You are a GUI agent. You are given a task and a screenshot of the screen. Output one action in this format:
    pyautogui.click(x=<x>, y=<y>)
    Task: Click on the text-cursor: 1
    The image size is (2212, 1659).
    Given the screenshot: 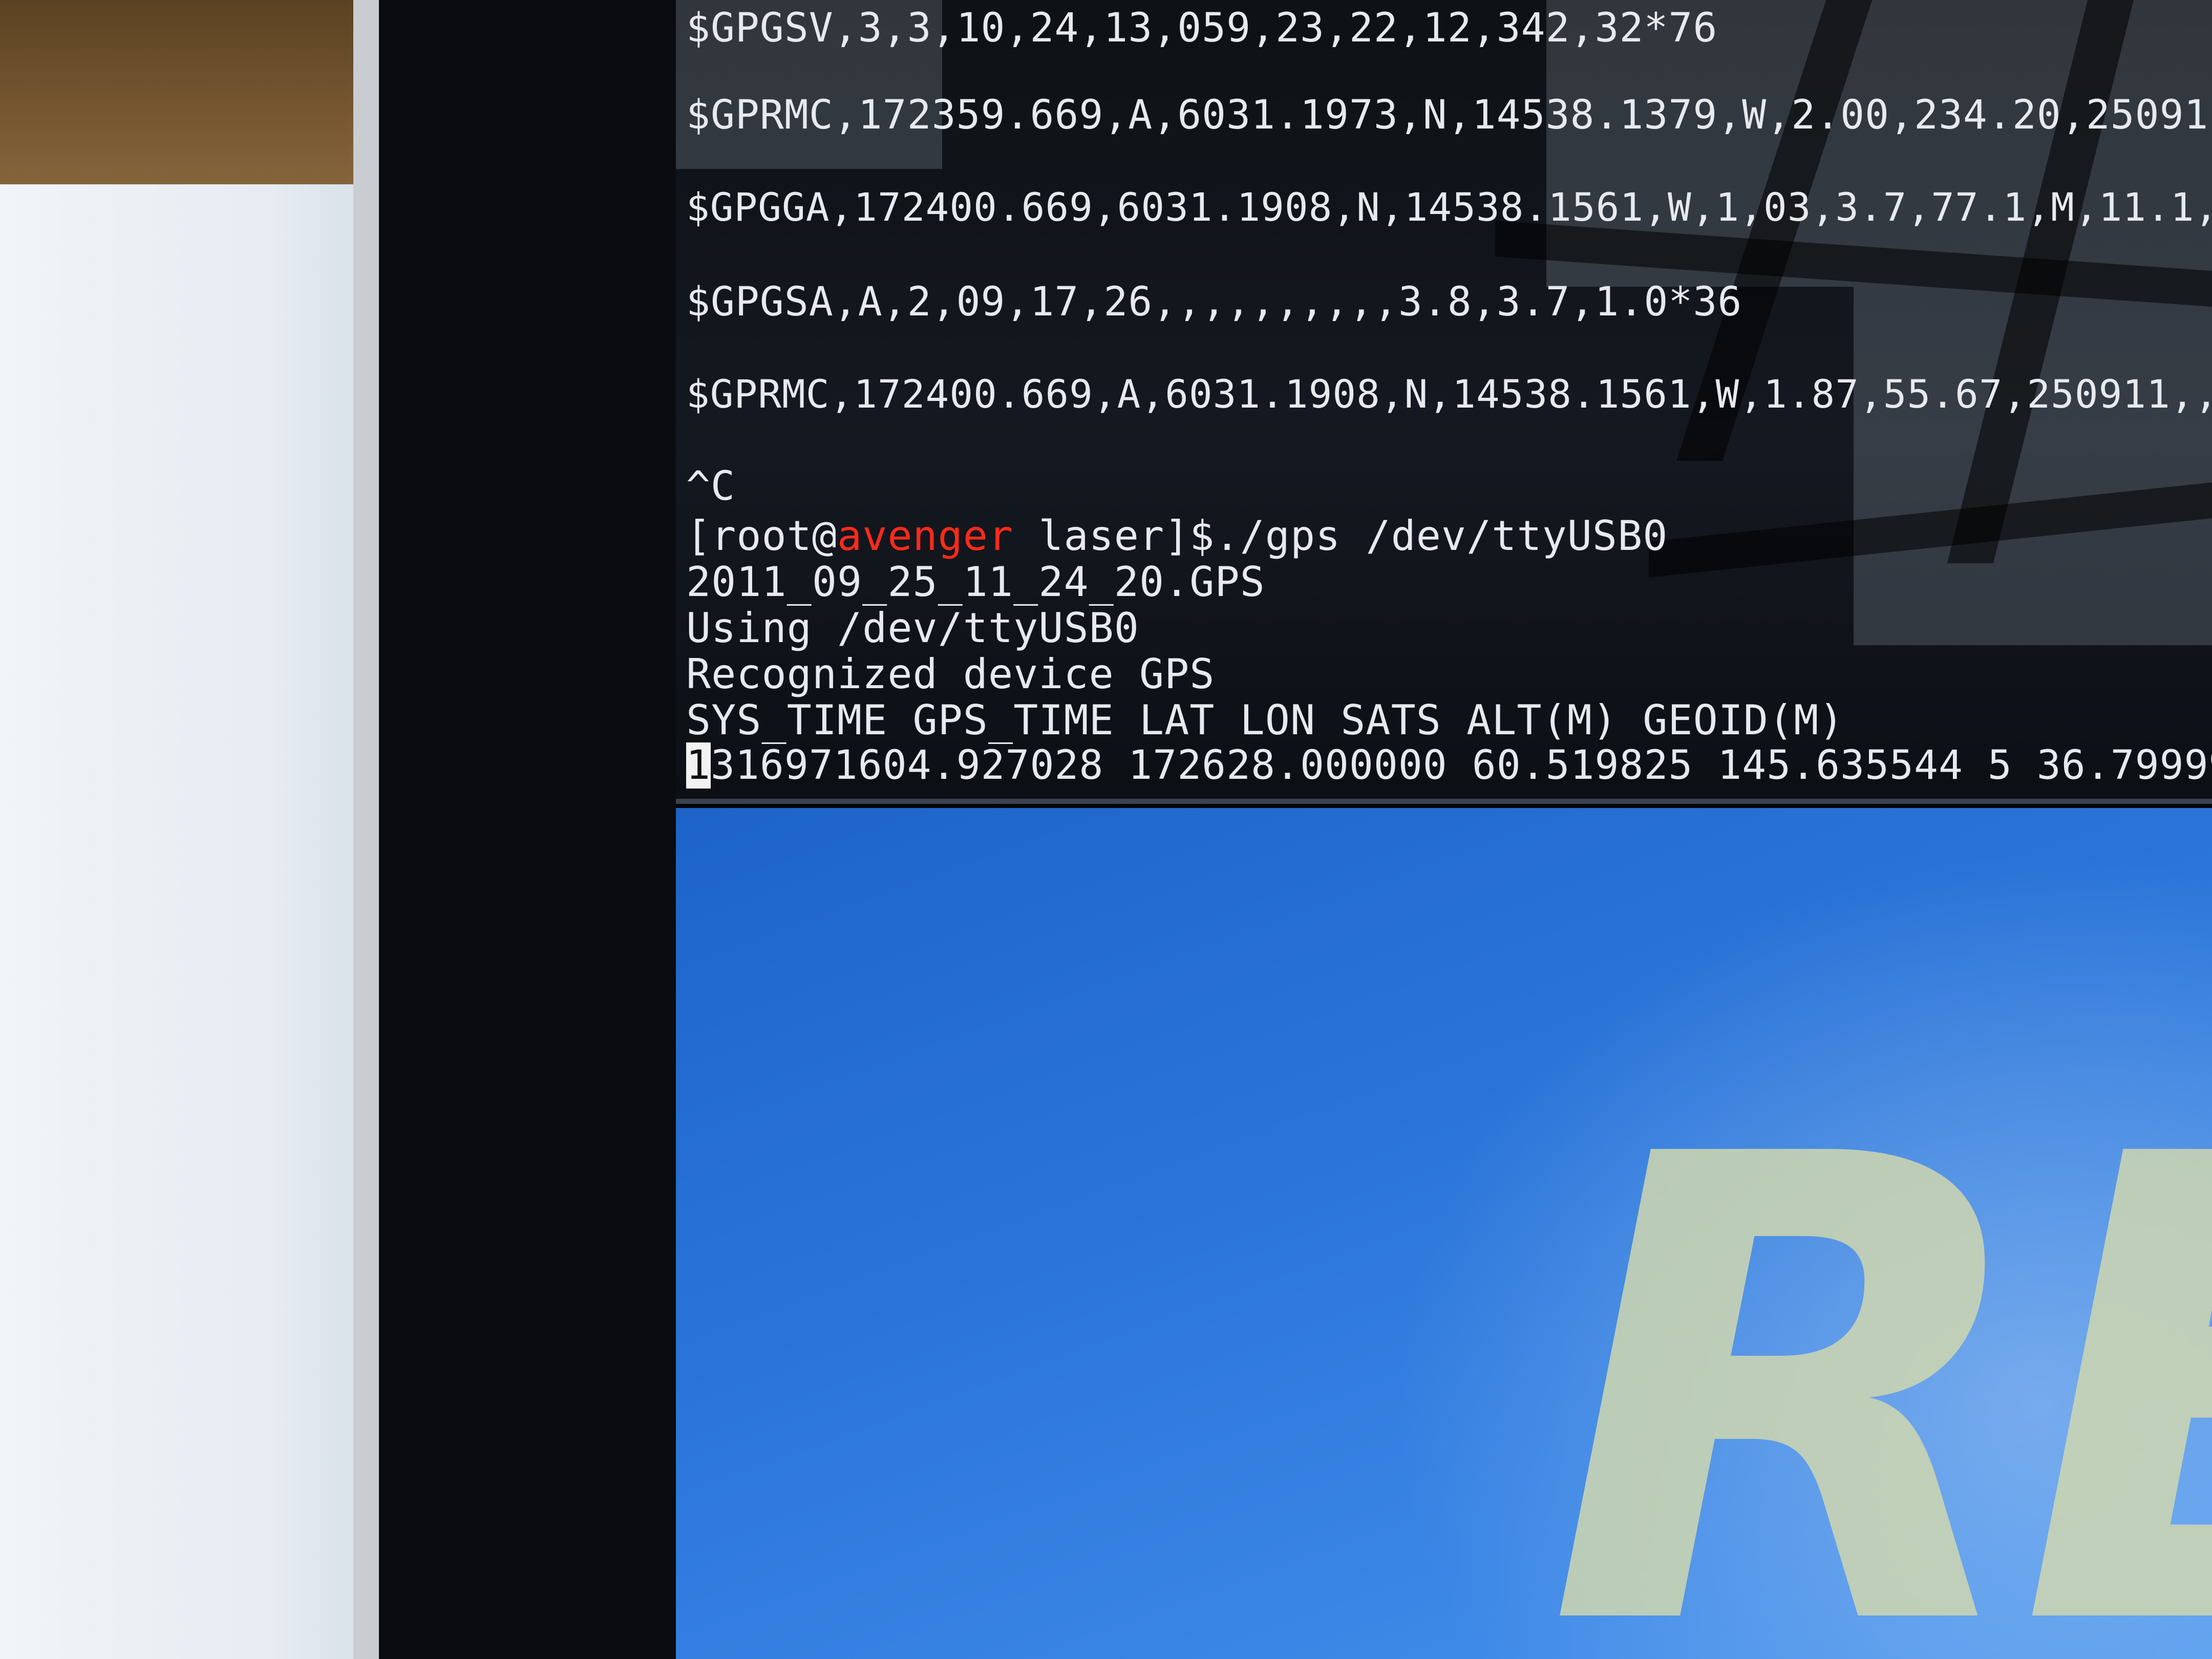 What is the action you would take?
    pyautogui.click(x=698, y=765)
    